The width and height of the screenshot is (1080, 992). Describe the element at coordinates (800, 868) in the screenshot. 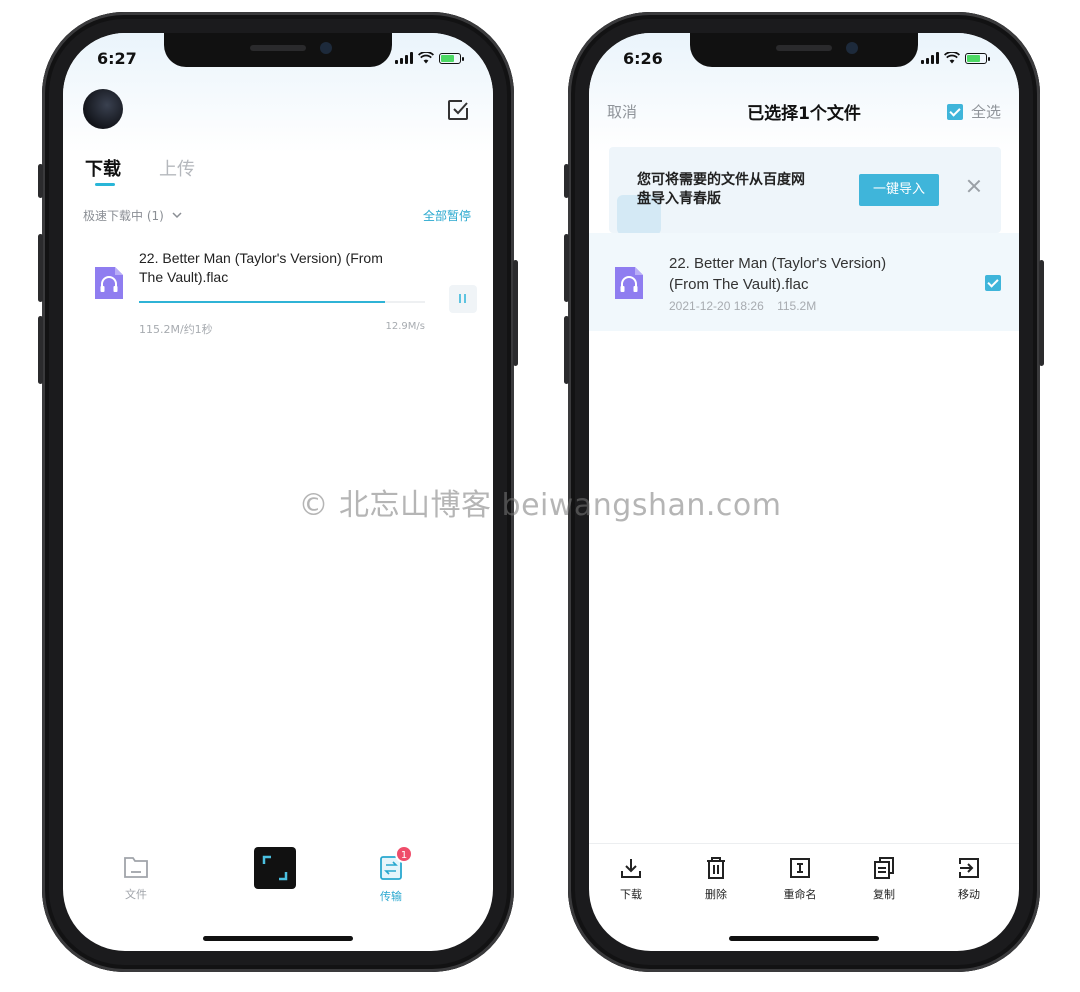

I see `rename-icon` at that location.